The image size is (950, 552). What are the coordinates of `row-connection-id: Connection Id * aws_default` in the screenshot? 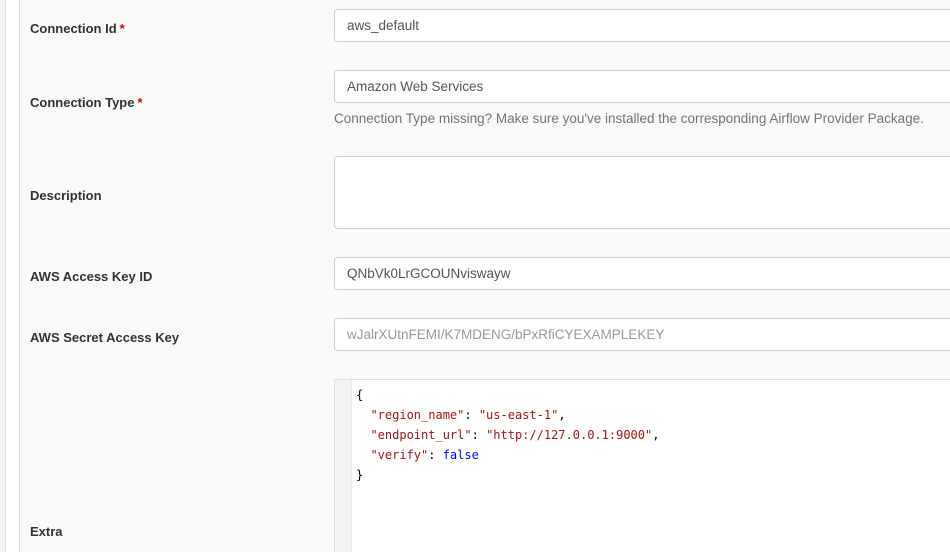 It's located at (485, 31).